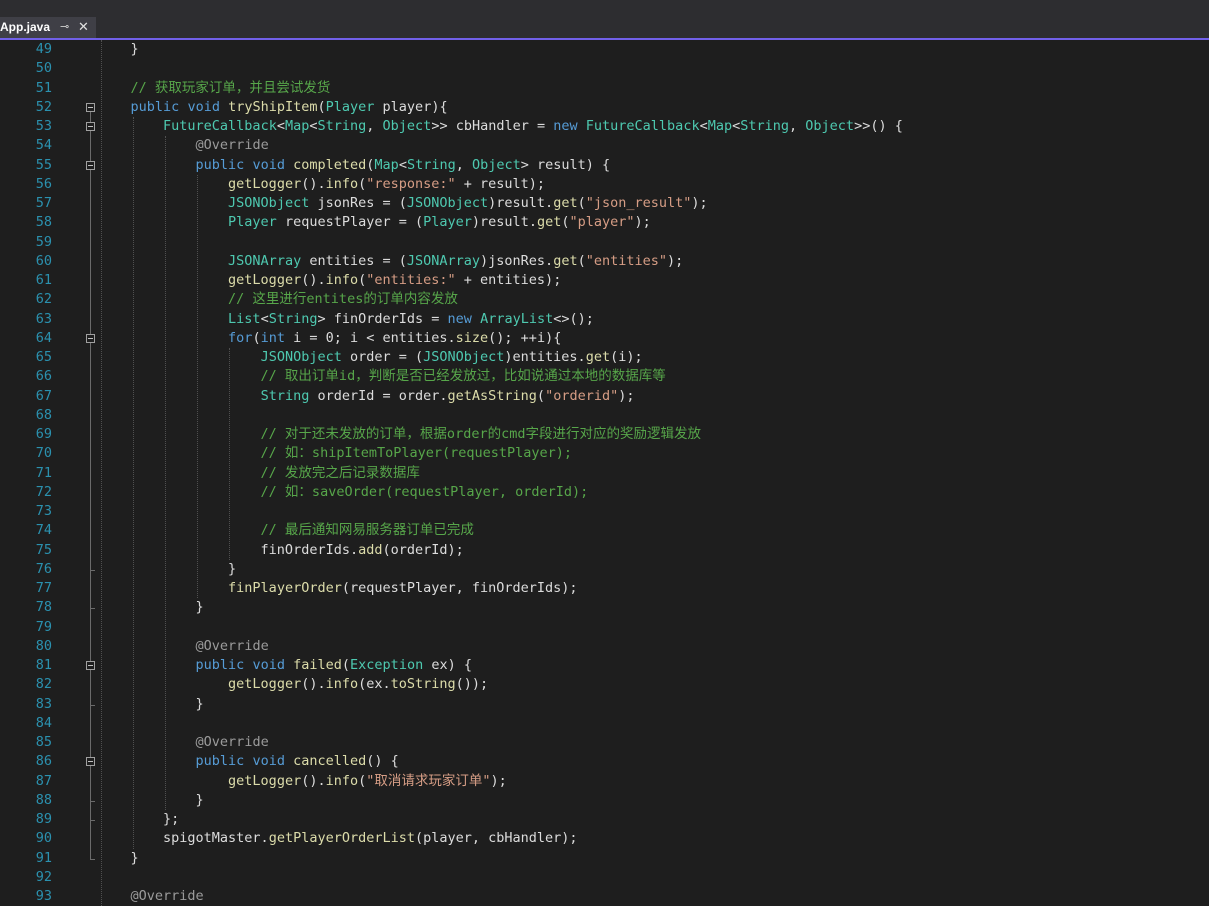  Describe the element at coordinates (472, 684) in the screenshot. I see `code-token: ());` at that location.